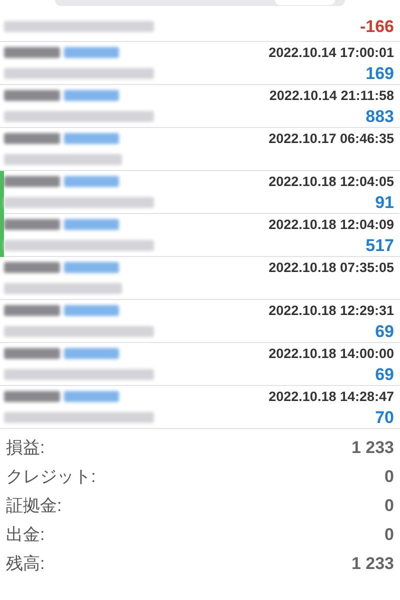 Image resolution: width=400 pixels, height=600 pixels. What do you see at coordinates (200, 106) in the screenshot?
I see `history-row: 2022.10.14 21:11:58 883` at bounding box center [200, 106].